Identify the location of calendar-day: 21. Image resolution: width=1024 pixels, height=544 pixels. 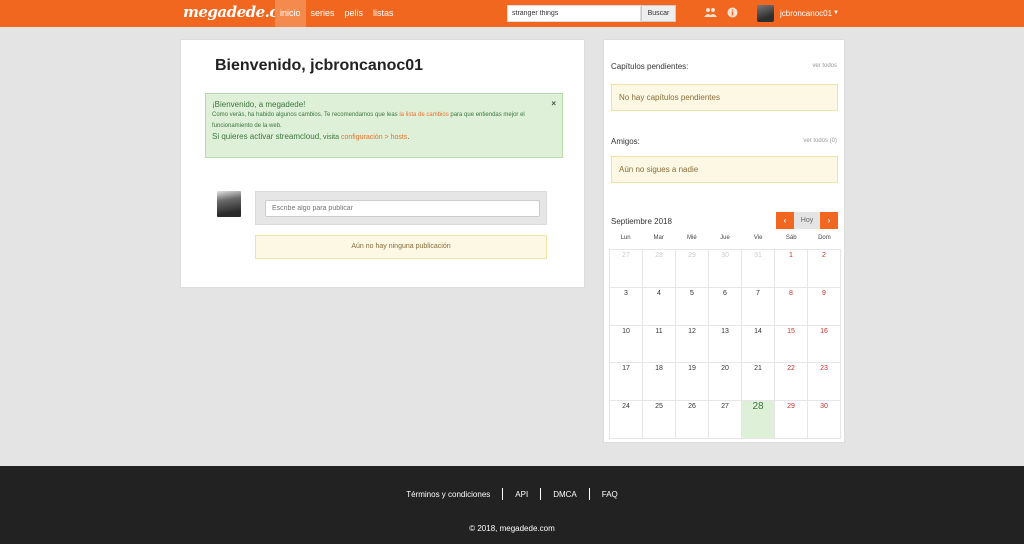
(758, 382).